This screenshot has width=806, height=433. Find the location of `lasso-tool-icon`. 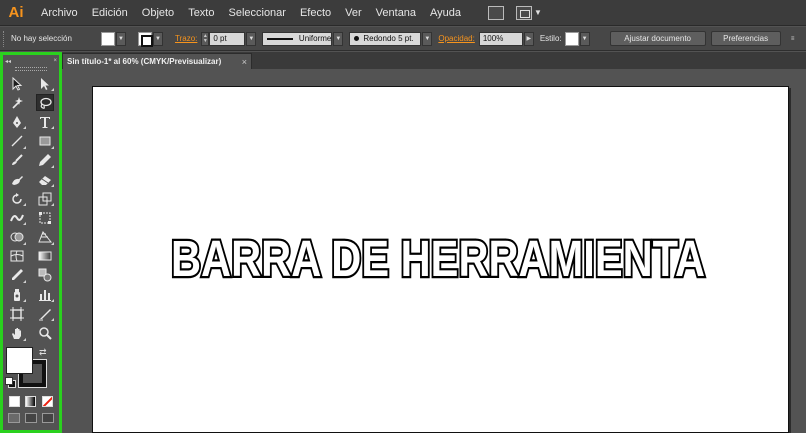

lasso-tool-icon is located at coordinates (45, 103).